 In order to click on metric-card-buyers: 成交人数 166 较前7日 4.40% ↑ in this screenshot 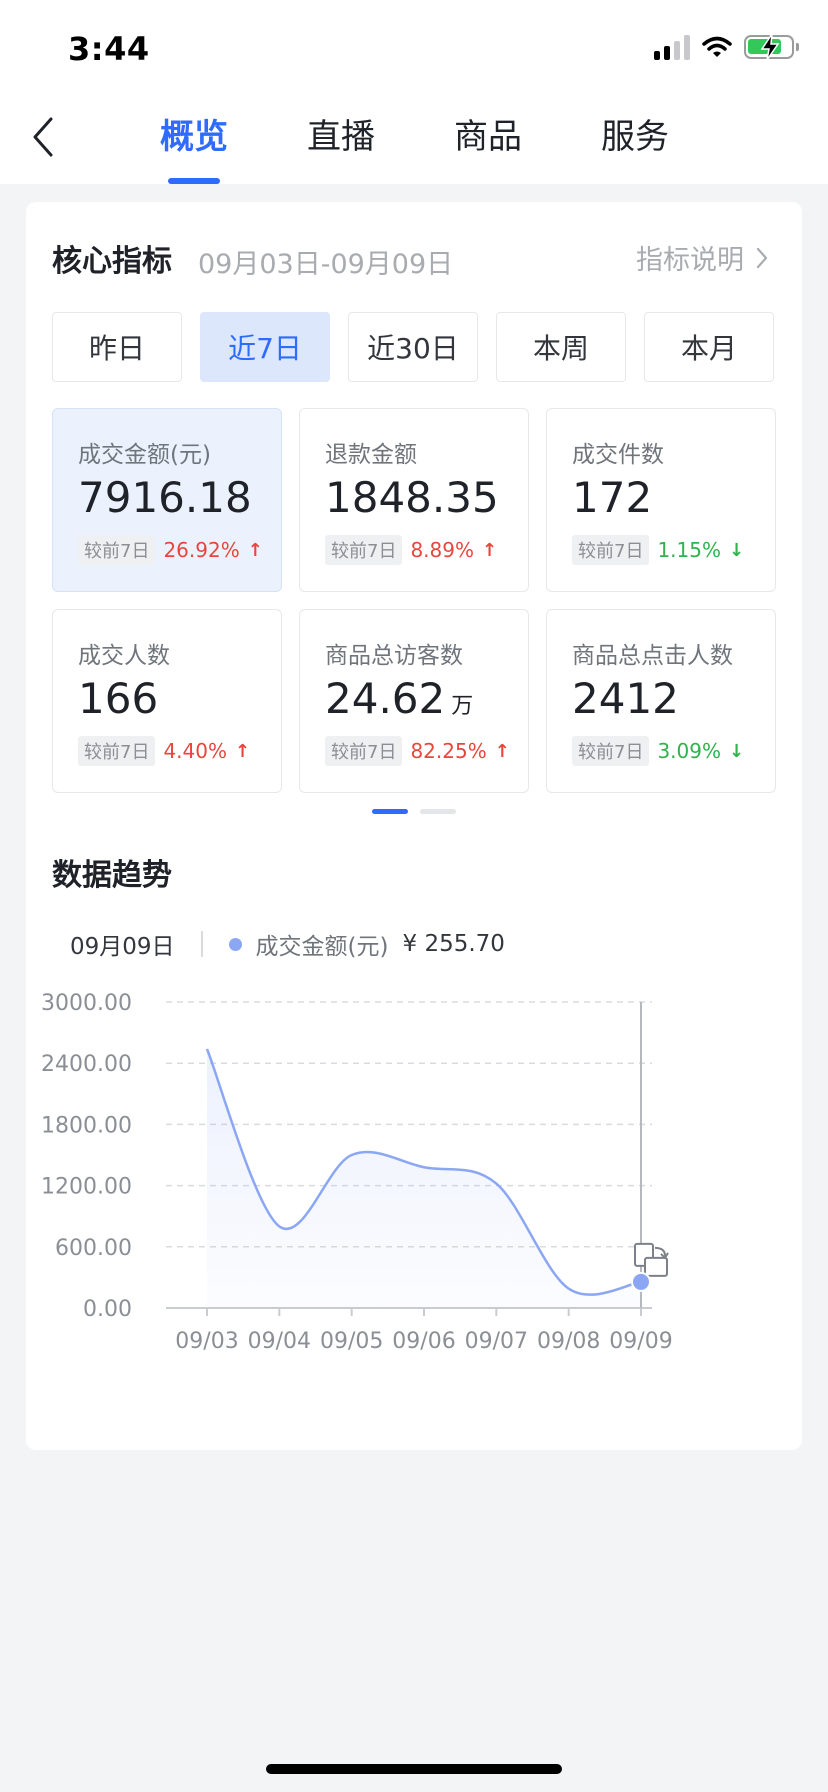, I will do `click(167, 701)`.